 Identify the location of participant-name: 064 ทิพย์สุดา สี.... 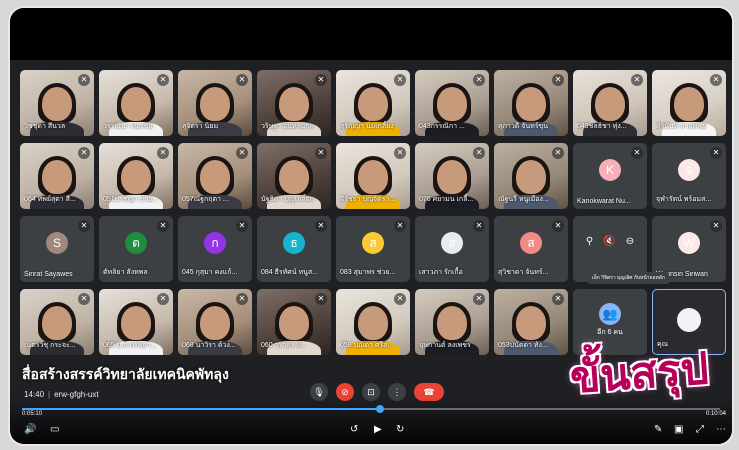
(50, 199).